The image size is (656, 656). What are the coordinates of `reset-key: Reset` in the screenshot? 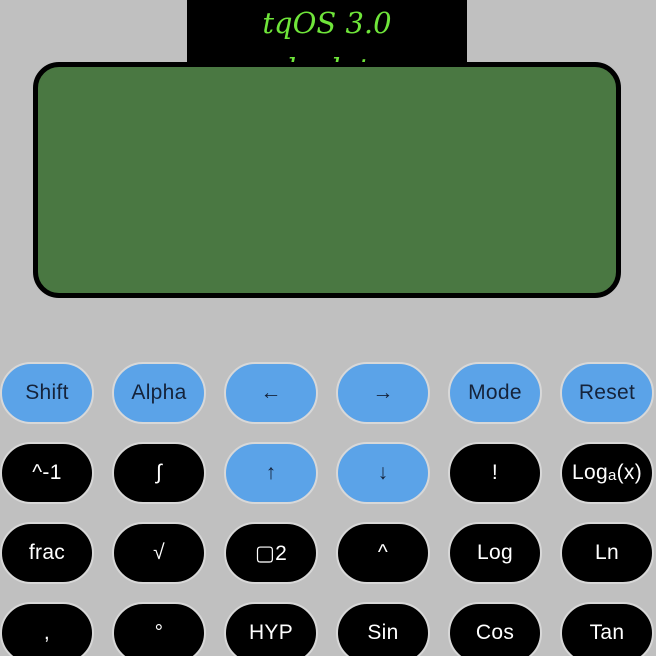 It's located at (607, 393).